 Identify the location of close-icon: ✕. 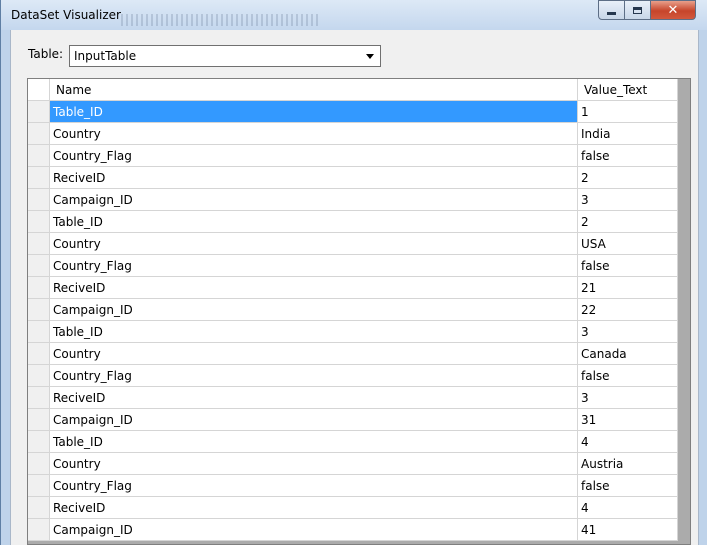
(673, 10).